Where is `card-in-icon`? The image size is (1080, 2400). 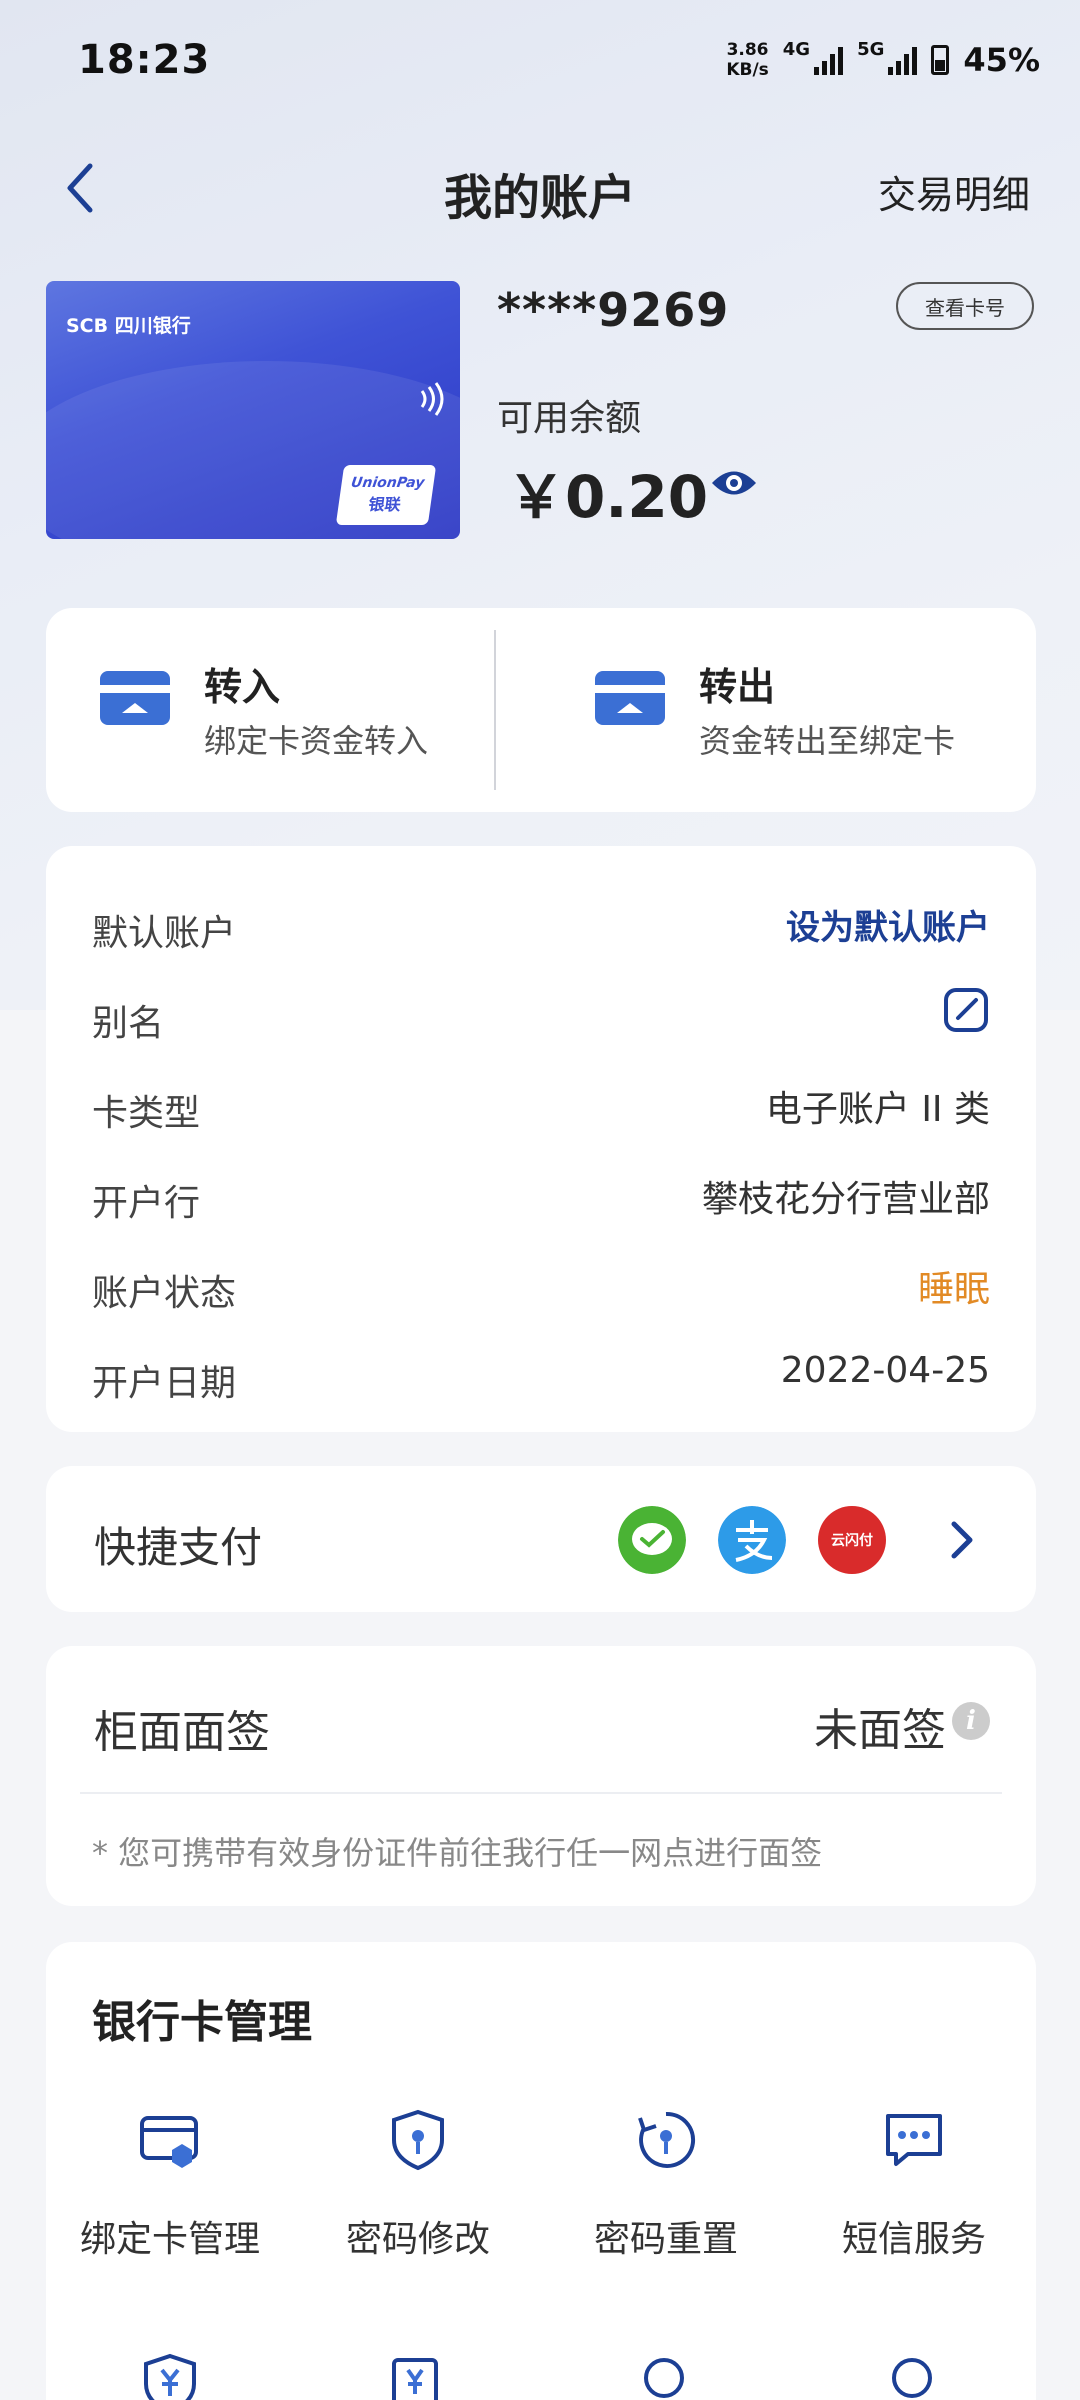 card-in-icon is located at coordinates (135, 698).